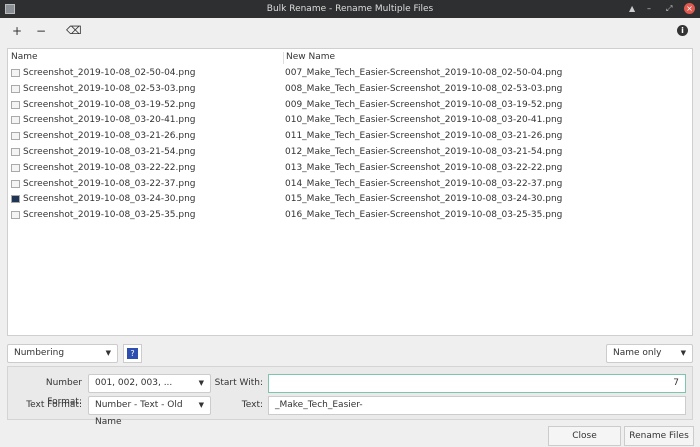 Image resolution: width=700 pixels, height=447 pixels. What do you see at coordinates (477, 405) in the screenshot?
I see `text-input: _Make_Tech_Easier-` at bounding box center [477, 405].